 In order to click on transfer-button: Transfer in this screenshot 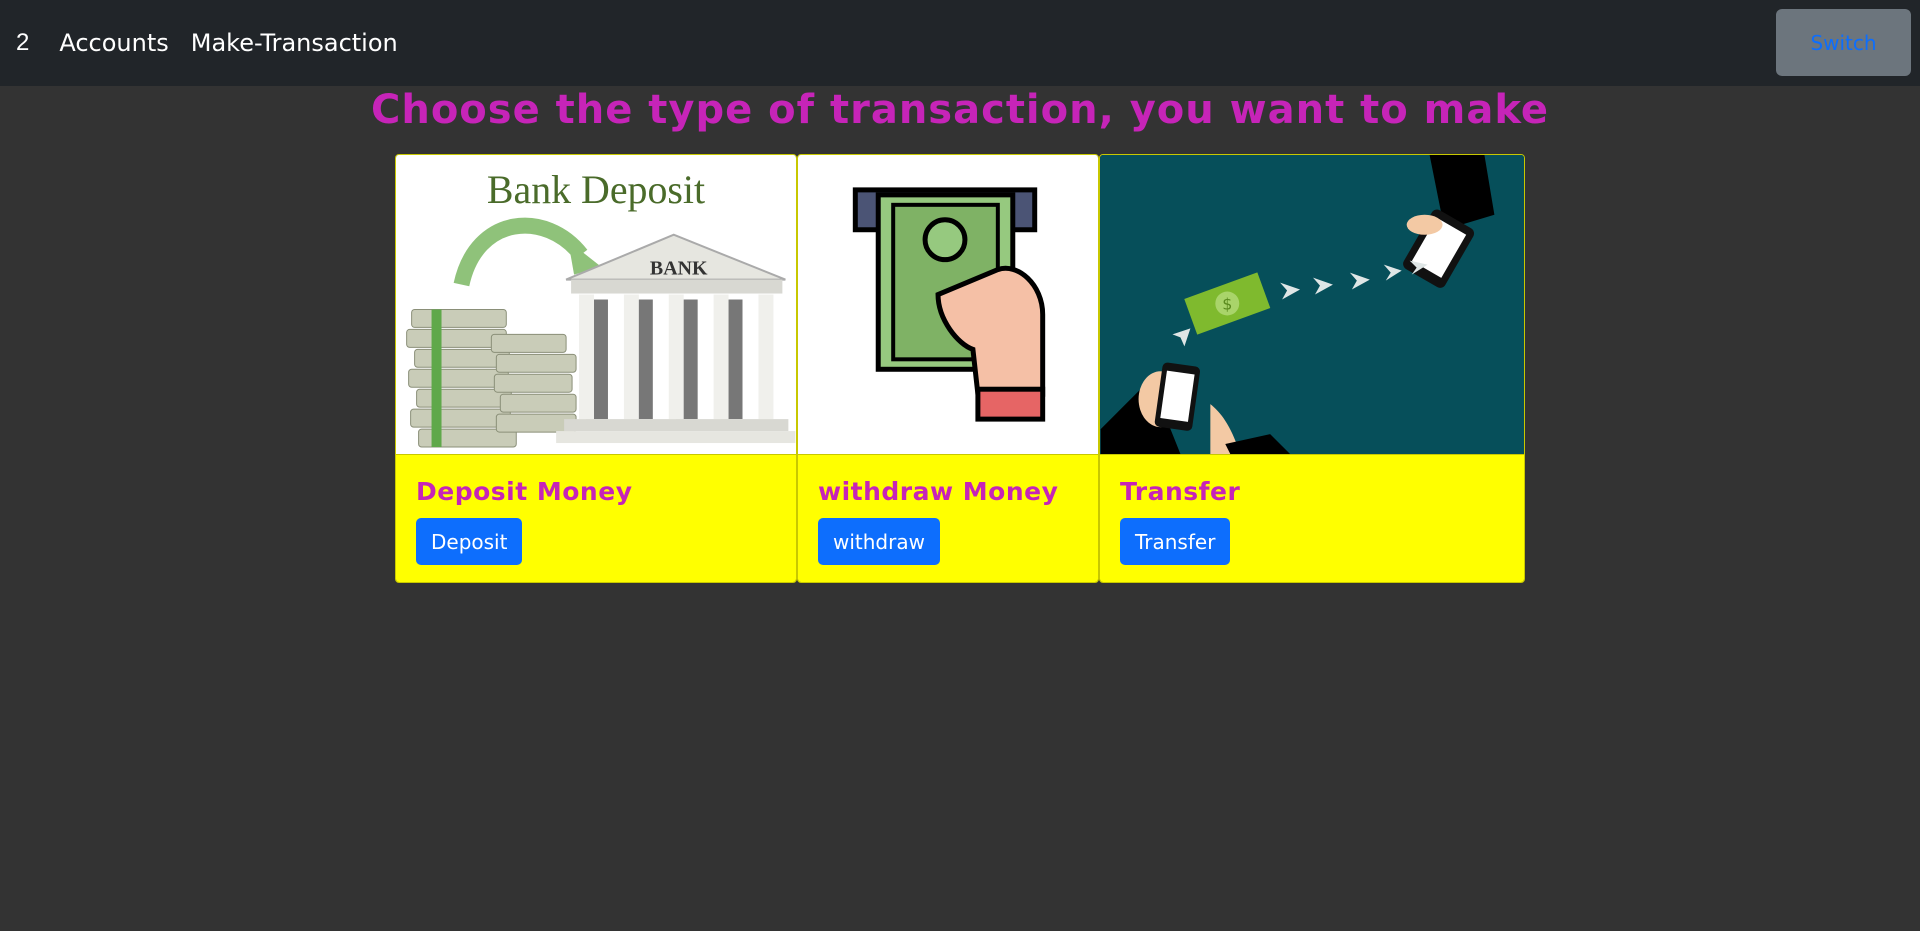, I will do `click(1175, 541)`.